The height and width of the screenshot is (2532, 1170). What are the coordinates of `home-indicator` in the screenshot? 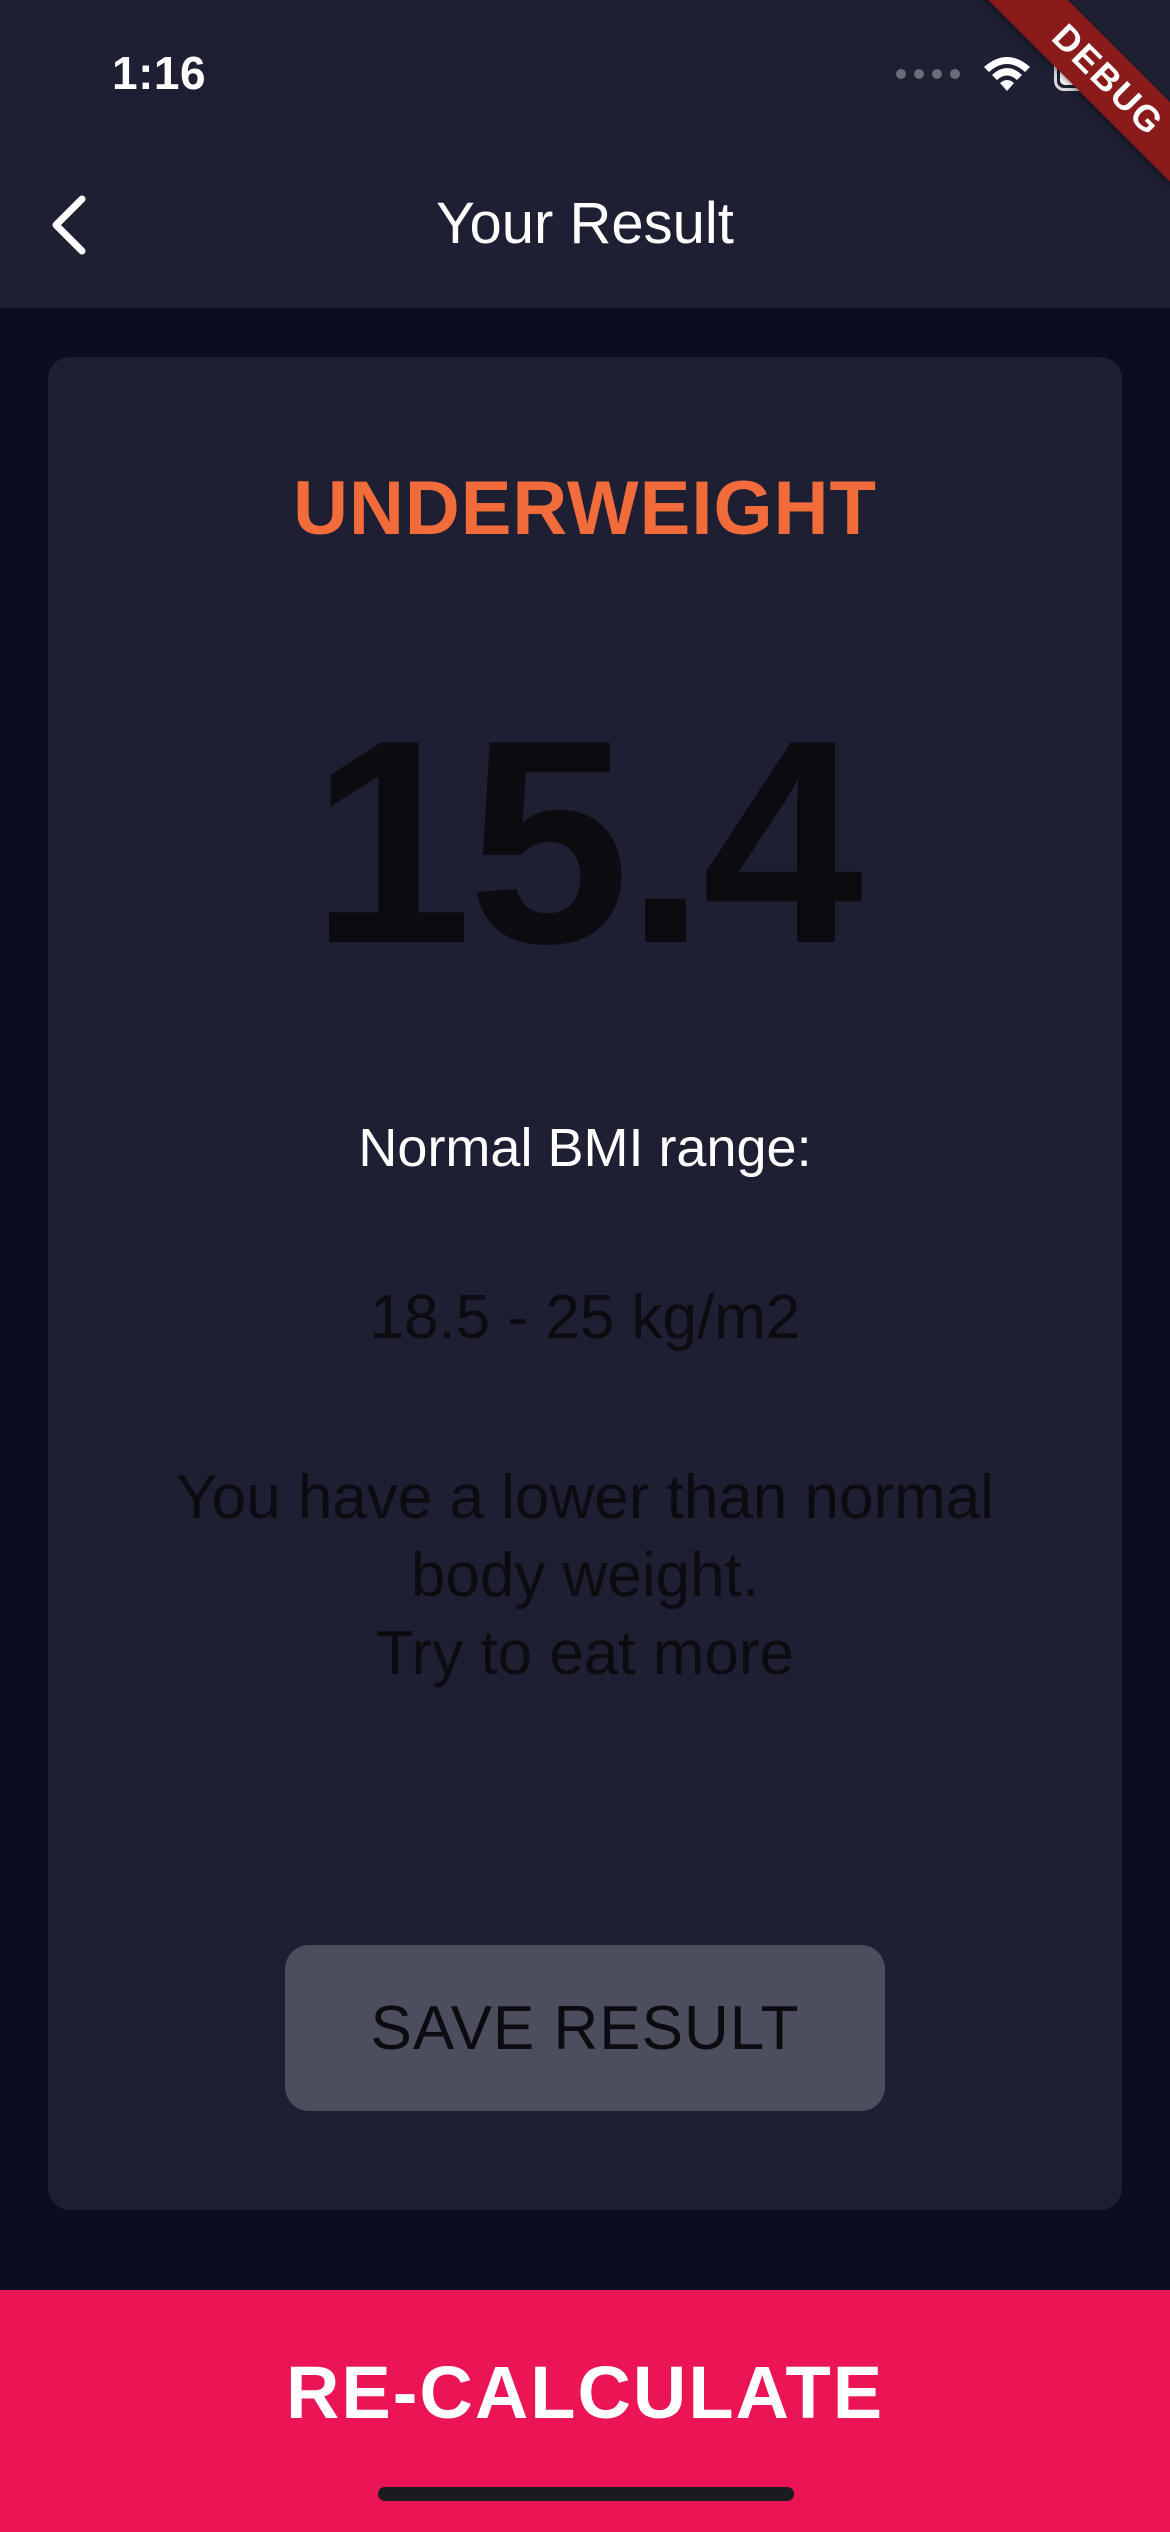 It's located at (586, 2494).